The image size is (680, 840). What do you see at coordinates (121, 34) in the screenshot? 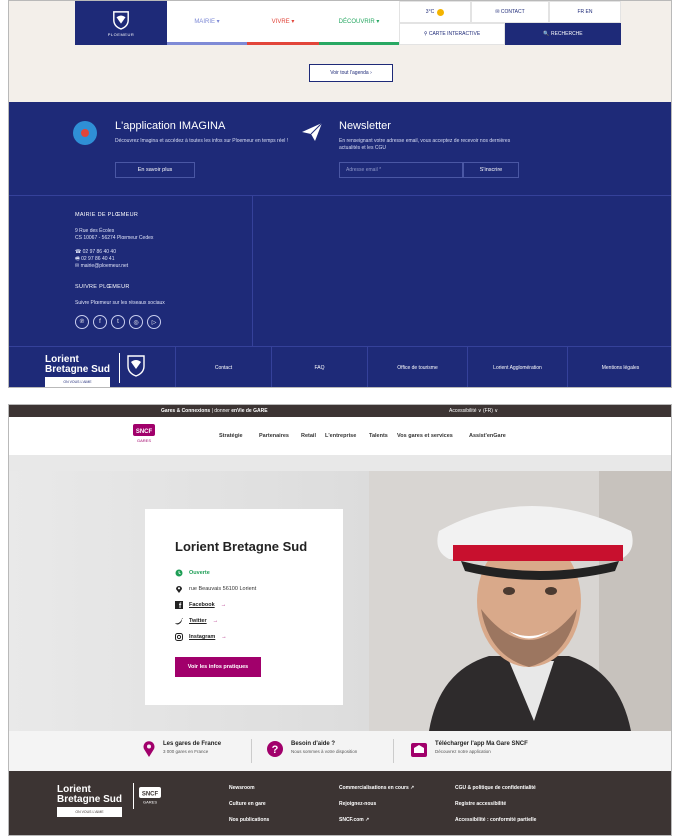
I see `logo-text: PLOEMEUR` at bounding box center [121, 34].